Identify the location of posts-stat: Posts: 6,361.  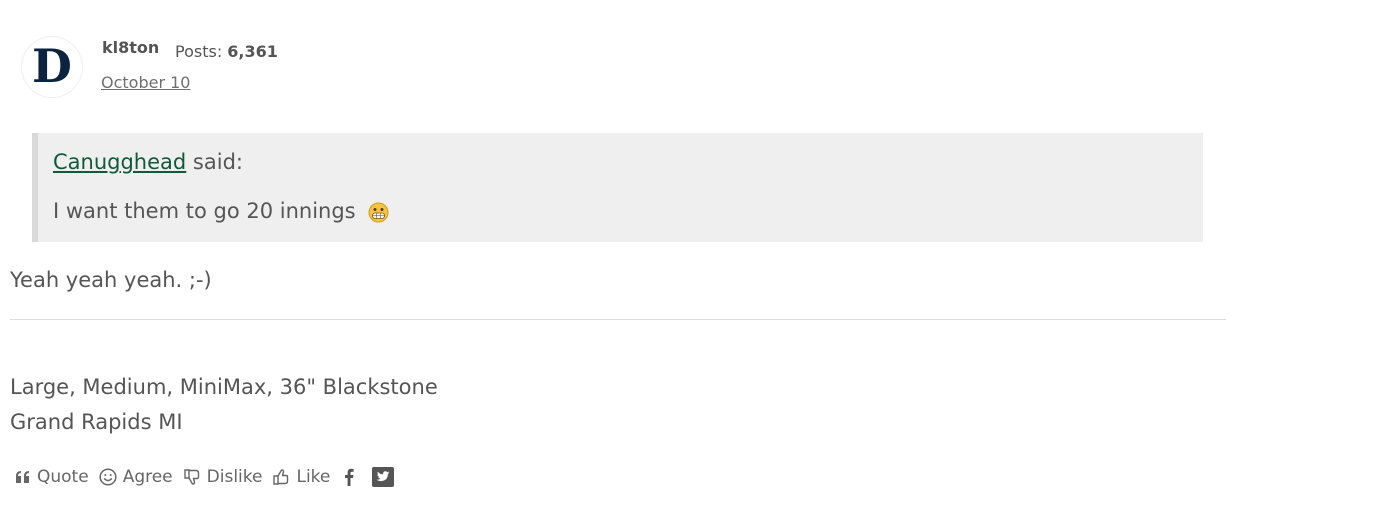
(226, 51).